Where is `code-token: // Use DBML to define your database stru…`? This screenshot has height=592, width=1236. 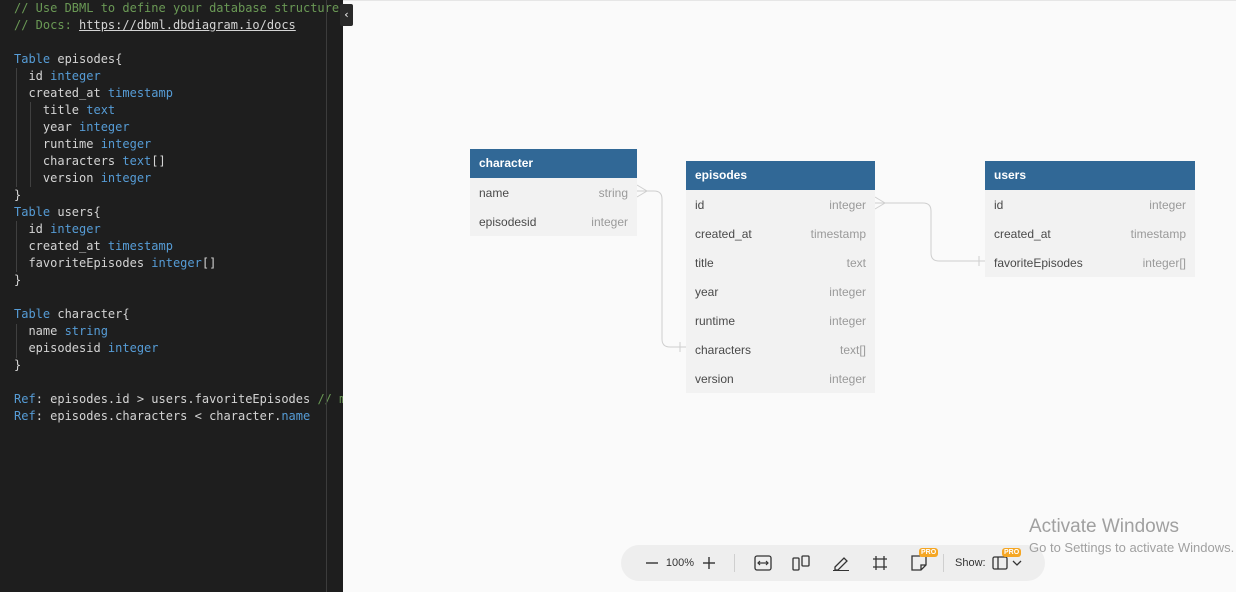
code-token: // Use DBML to define your database stru… is located at coordinates (177, 8).